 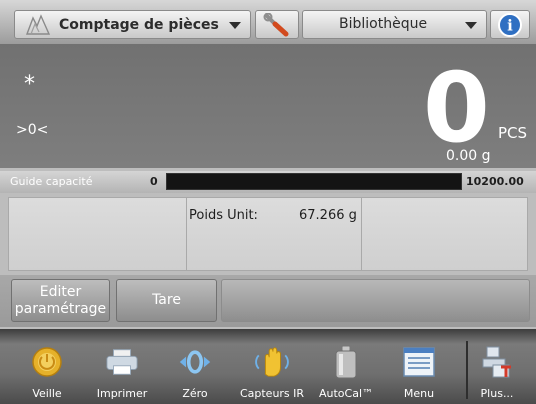 I want to click on toolbar-divider, so click(x=467, y=370).